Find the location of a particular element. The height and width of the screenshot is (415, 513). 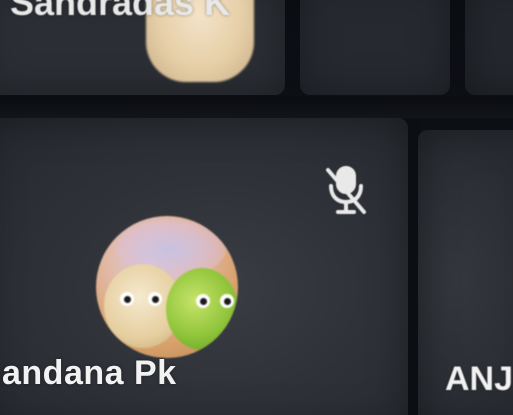

participant-avatar-main is located at coordinates (167, 287).